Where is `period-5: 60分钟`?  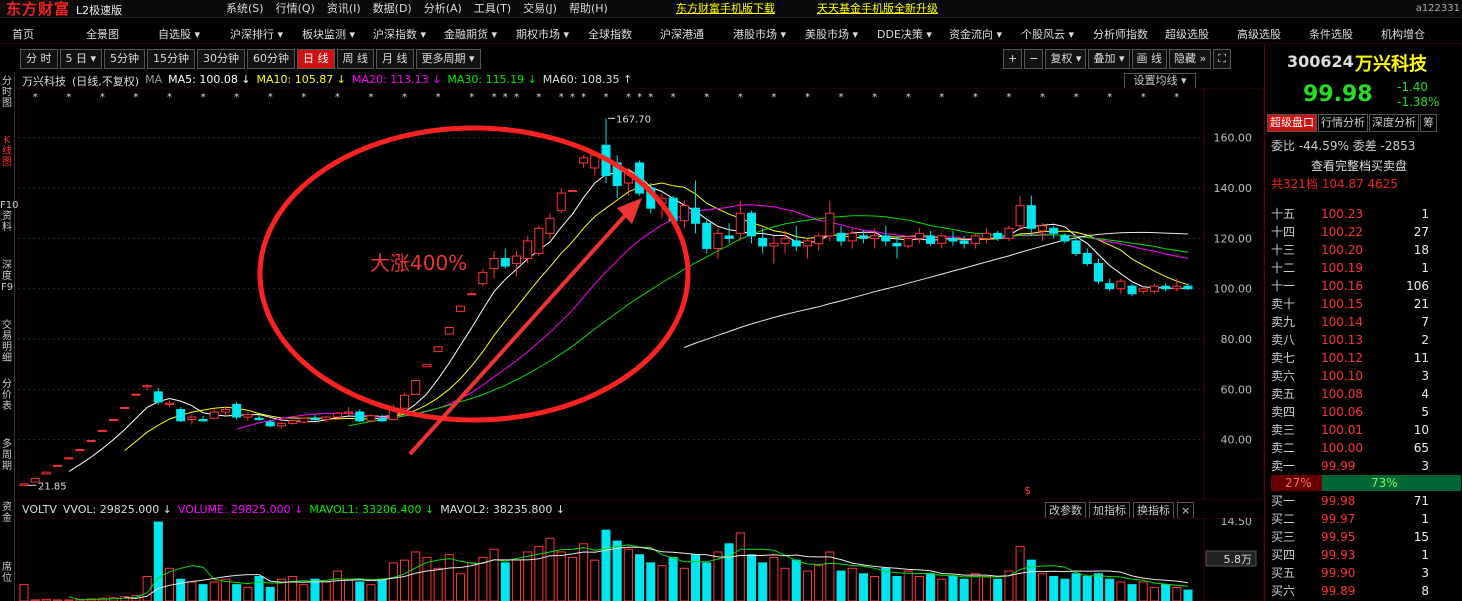 period-5: 60分钟 is located at coordinates (271, 59).